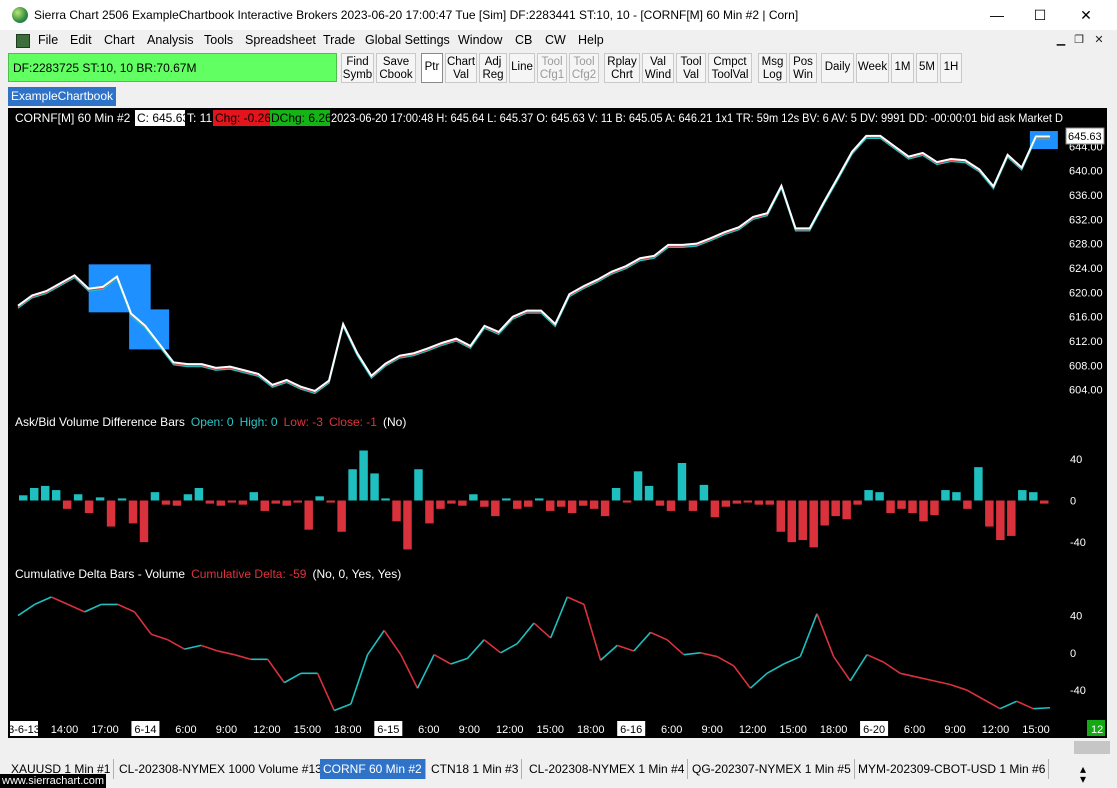 The height and width of the screenshot is (788, 1117). I want to click on tool-values-button: Tool Val, so click(691, 68).